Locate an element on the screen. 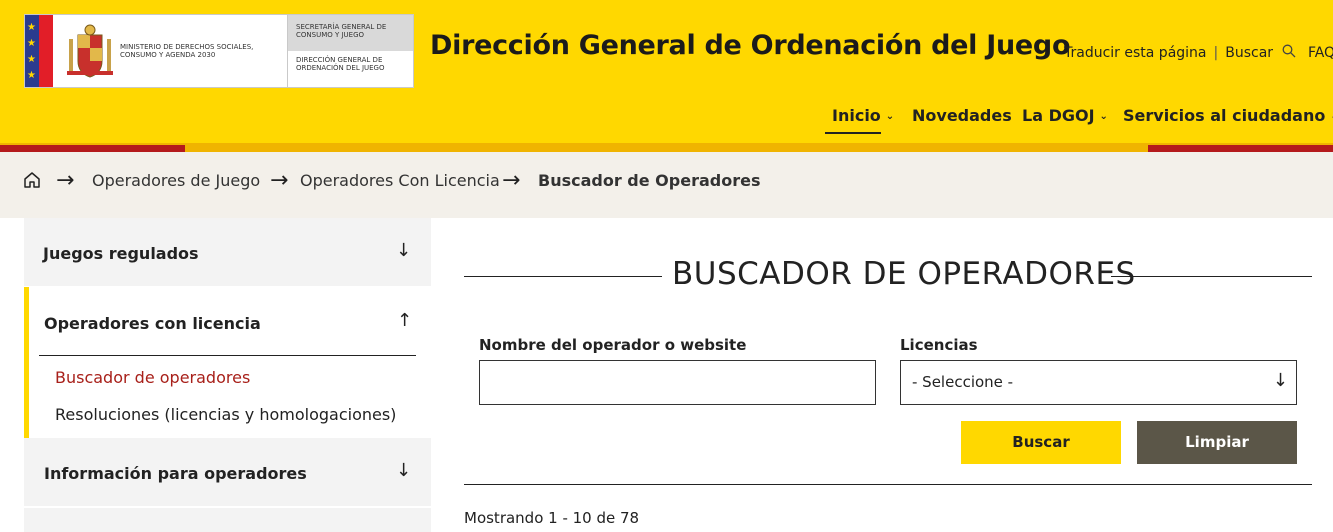 Image resolution: width=1333 pixels, height=532 pixels. nav-item-label: Servicios al ciudadano is located at coordinates (1224, 115).